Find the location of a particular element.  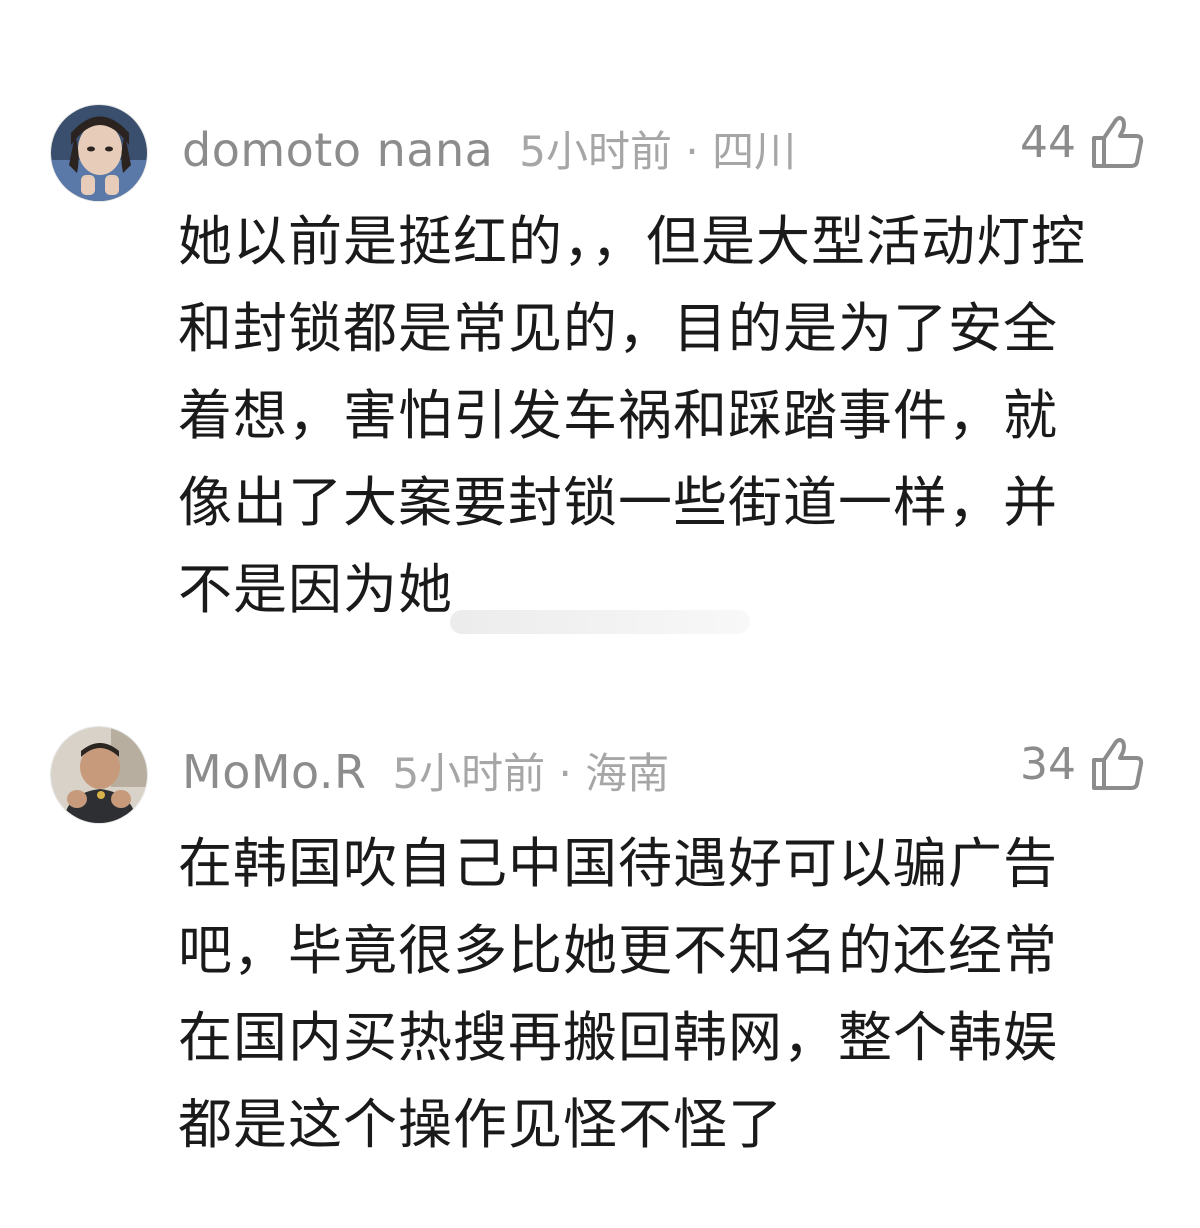

username: domoto nana is located at coordinates (337, 150).